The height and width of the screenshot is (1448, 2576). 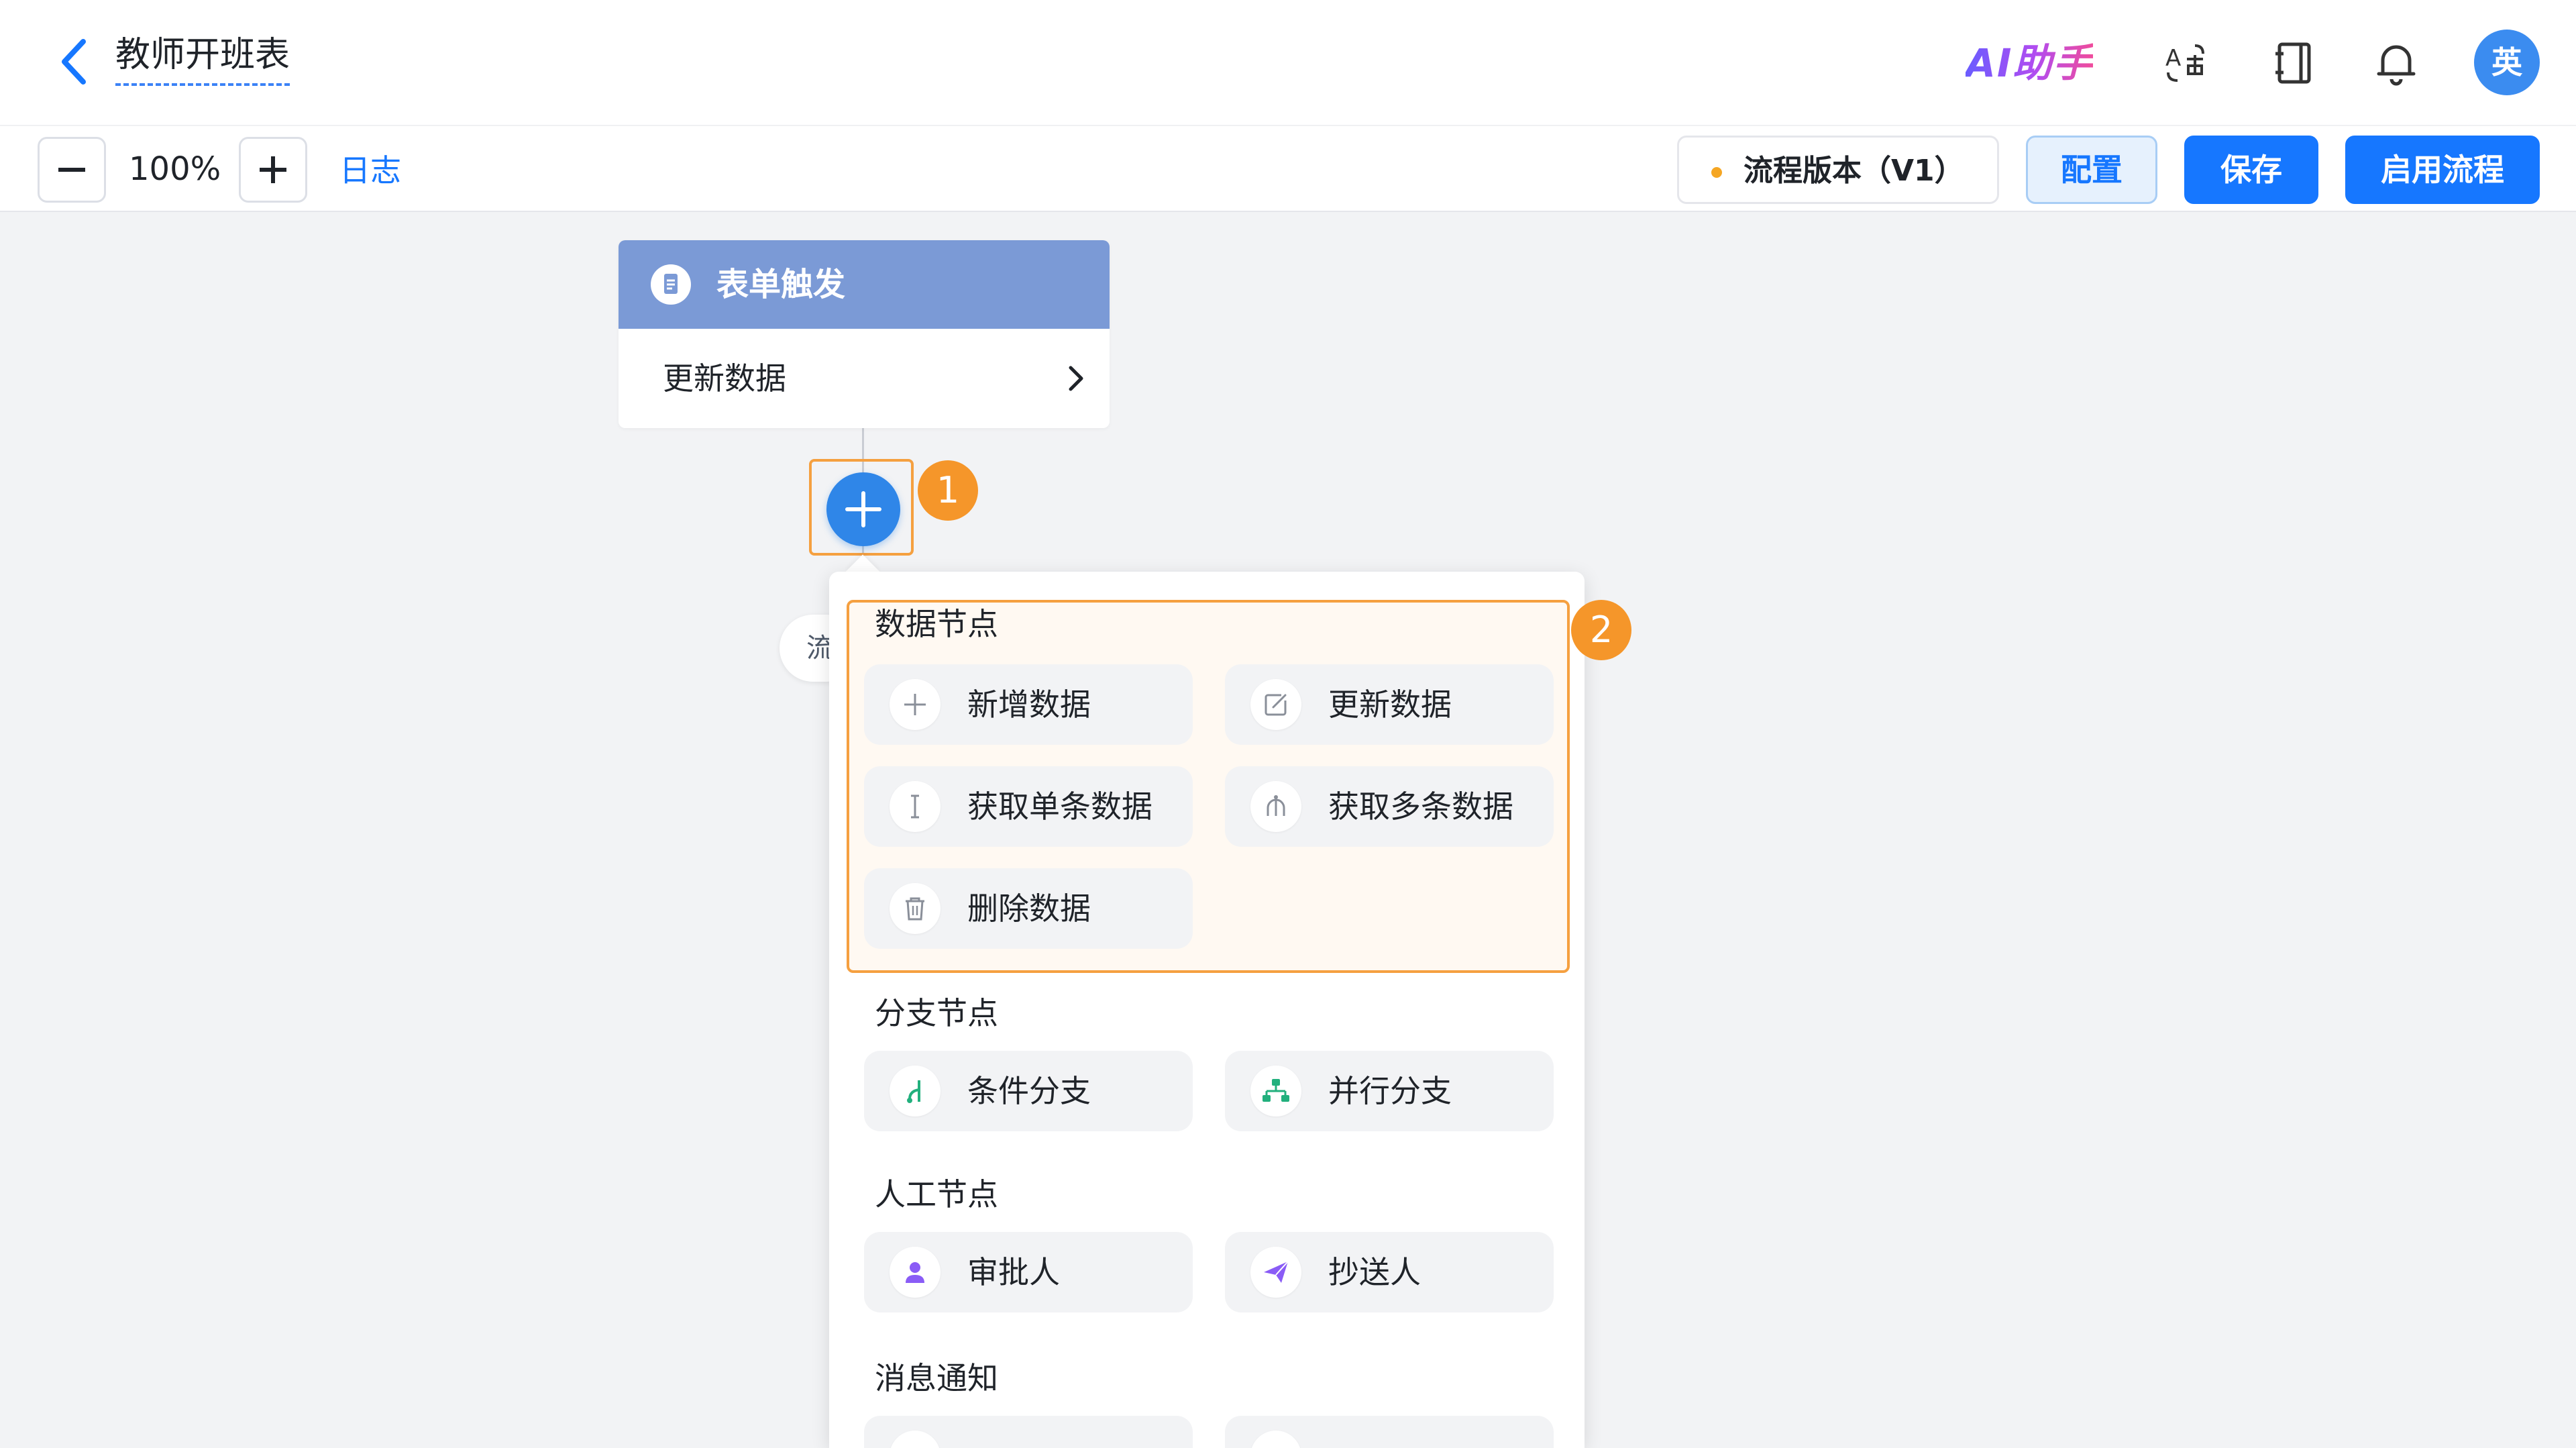 I want to click on version-status-dot, so click(x=1716, y=173).